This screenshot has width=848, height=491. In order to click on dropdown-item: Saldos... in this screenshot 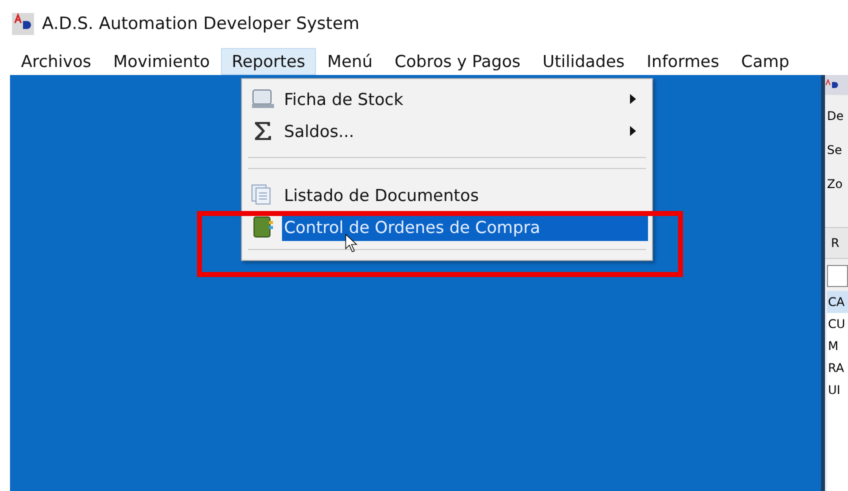, I will do `click(453, 131)`.